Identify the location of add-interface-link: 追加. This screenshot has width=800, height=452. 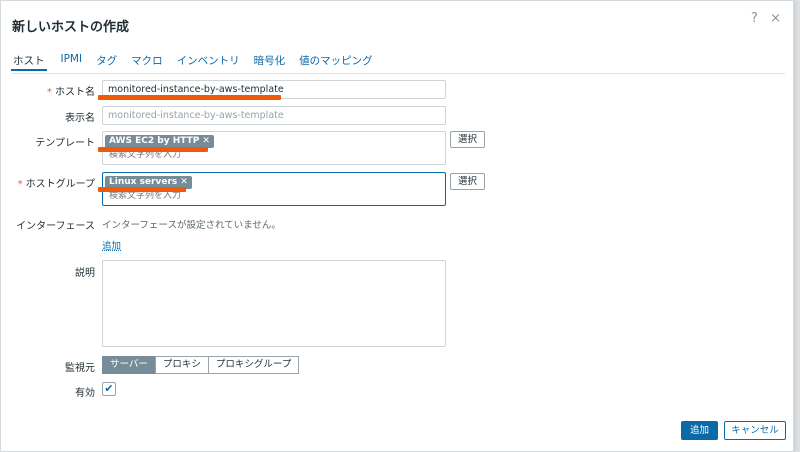
(111, 245).